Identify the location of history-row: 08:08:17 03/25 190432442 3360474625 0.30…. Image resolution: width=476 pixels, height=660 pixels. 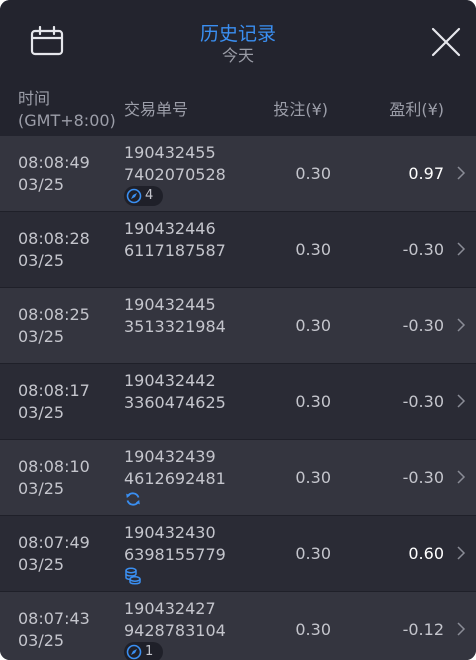
(238, 402).